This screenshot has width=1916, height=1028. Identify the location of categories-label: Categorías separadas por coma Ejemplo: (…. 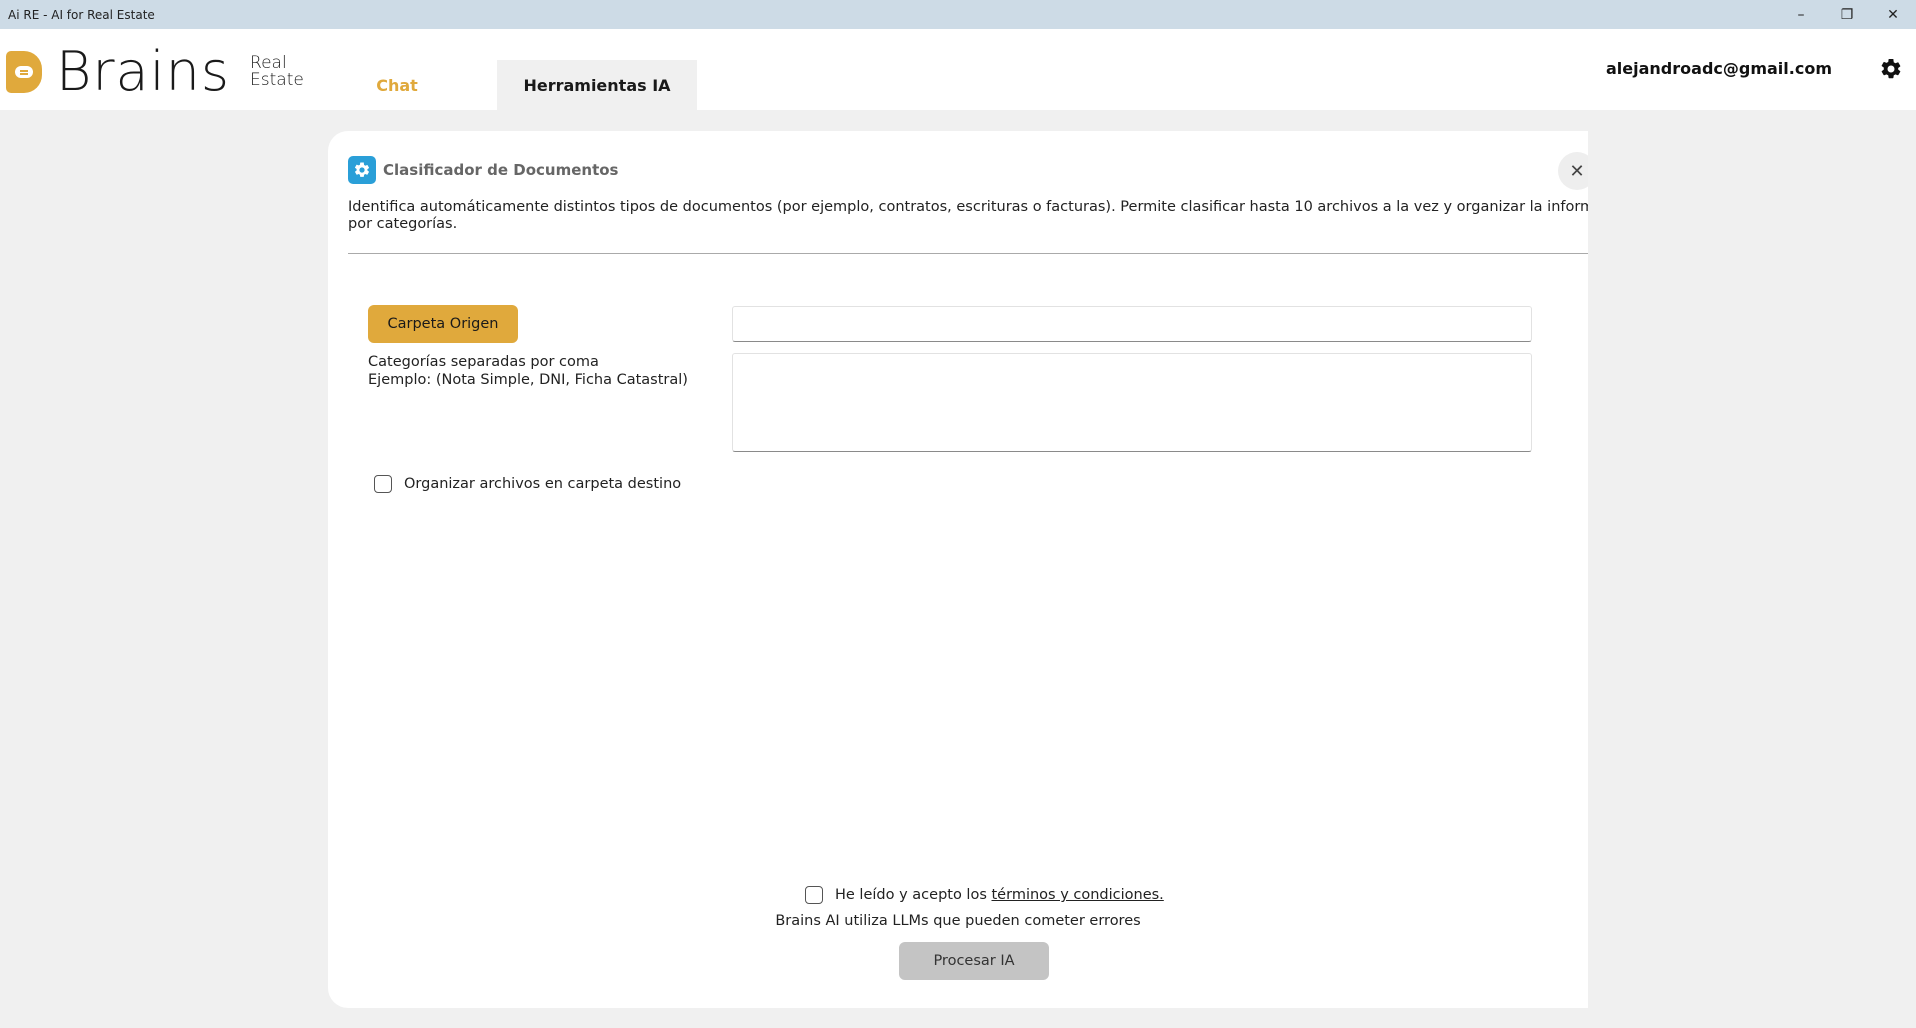
(528, 371).